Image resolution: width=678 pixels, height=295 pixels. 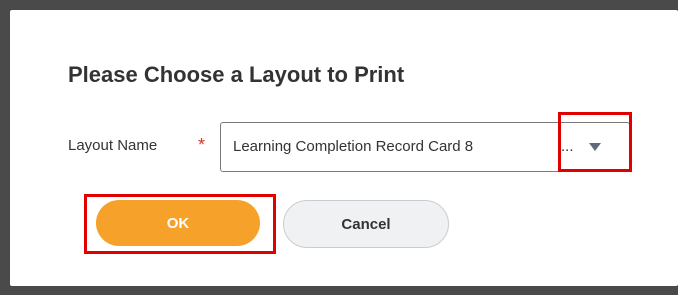 I want to click on required-marker: *, so click(x=202, y=145).